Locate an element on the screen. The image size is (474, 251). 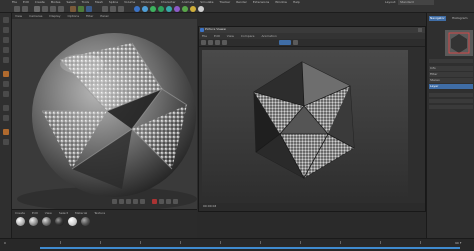
material-menu-item: Edit is located at coordinates (35, 213).